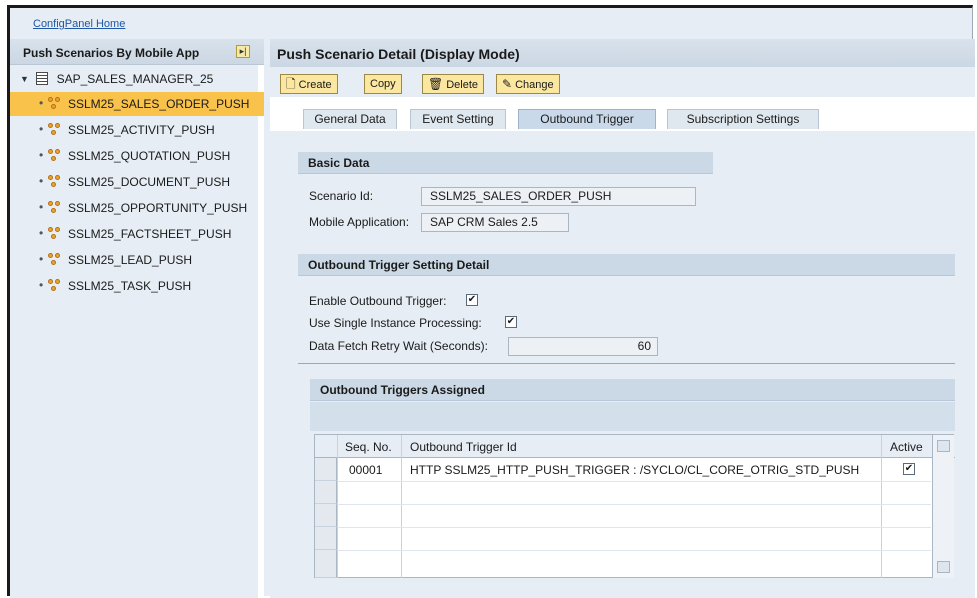  What do you see at coordinates (24, 79) in the screenshot?
I see `expand-arrow-icon: ▼` at bounding box center [24, 79].